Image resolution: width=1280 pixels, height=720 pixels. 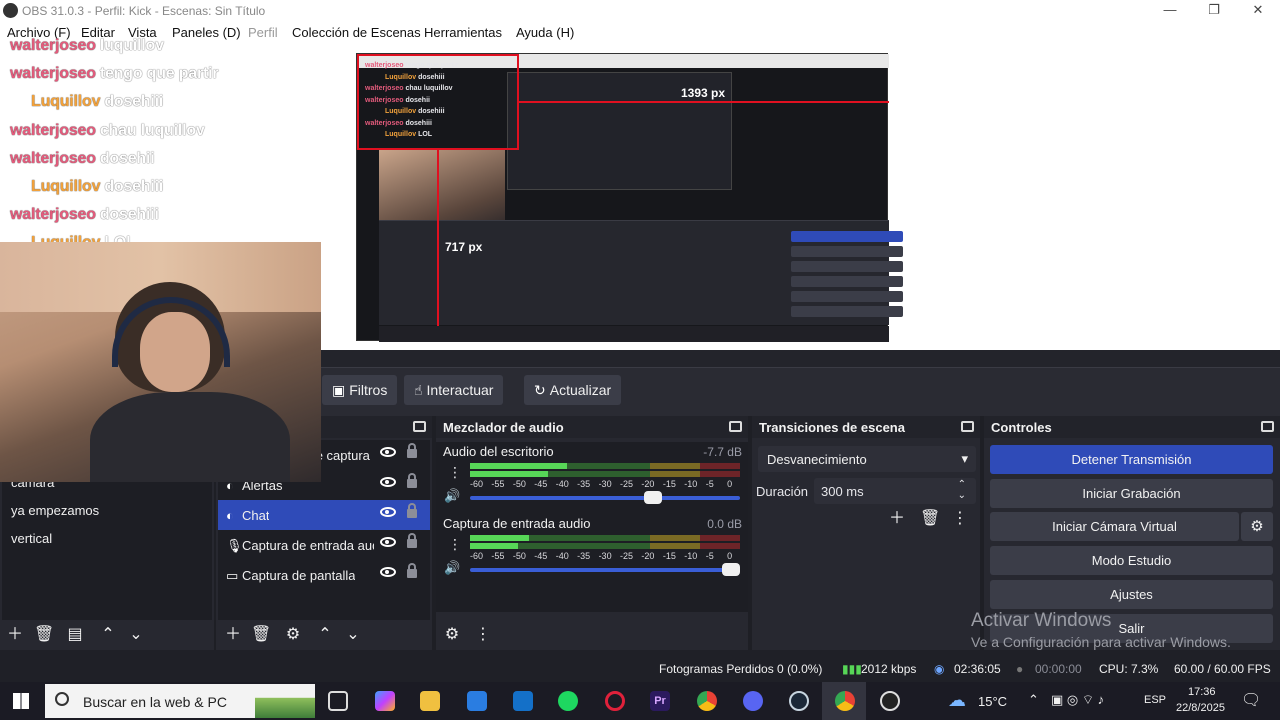 I want to click on copilot-icon, so click(x=385, y=701).